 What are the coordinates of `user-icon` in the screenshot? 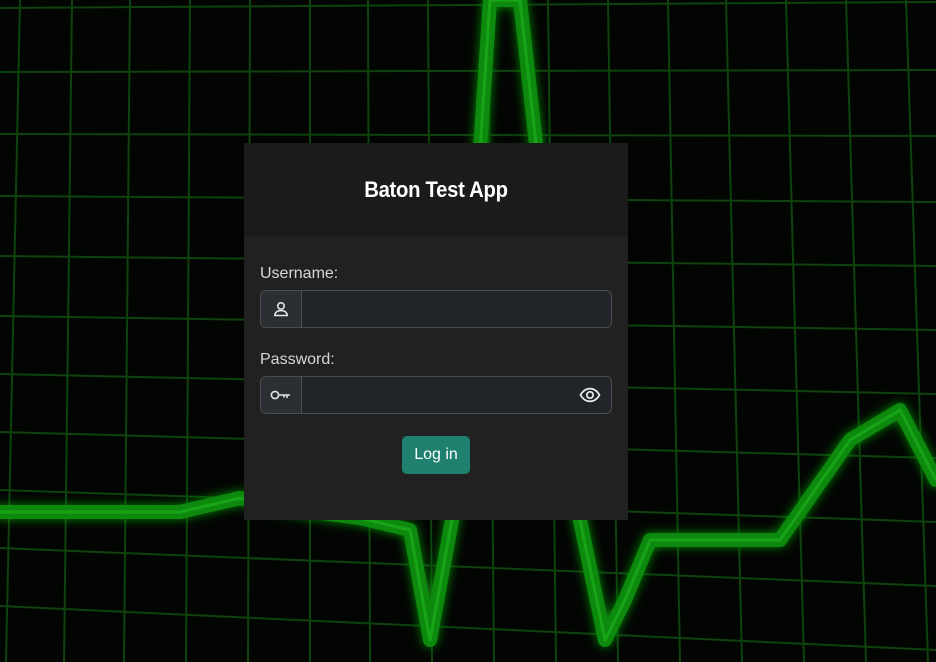 It's located at (281, 309).